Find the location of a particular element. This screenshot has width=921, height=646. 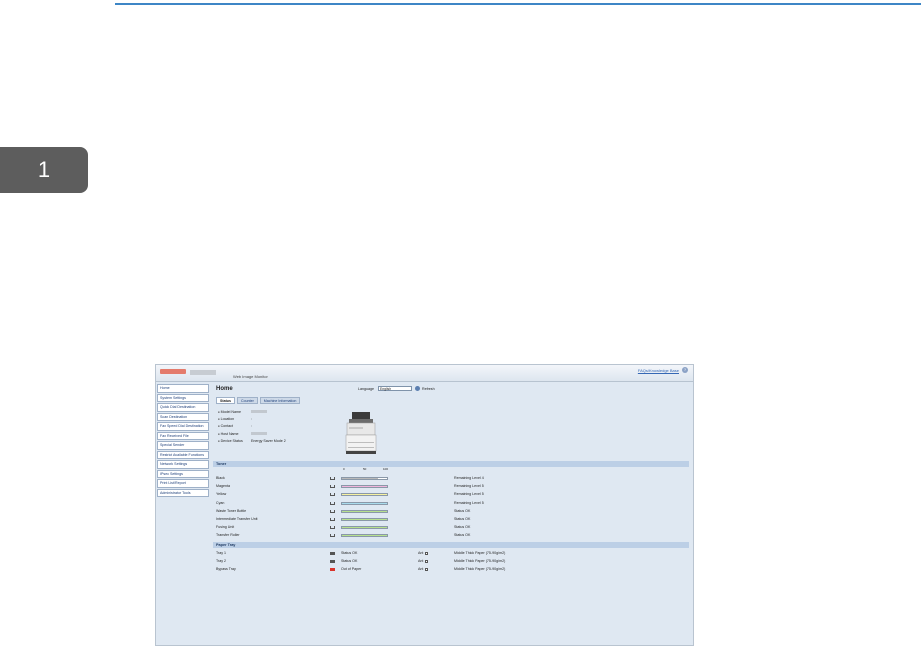

tab-bar: Status Counter Machine Information is located at coordinates (259, 400).